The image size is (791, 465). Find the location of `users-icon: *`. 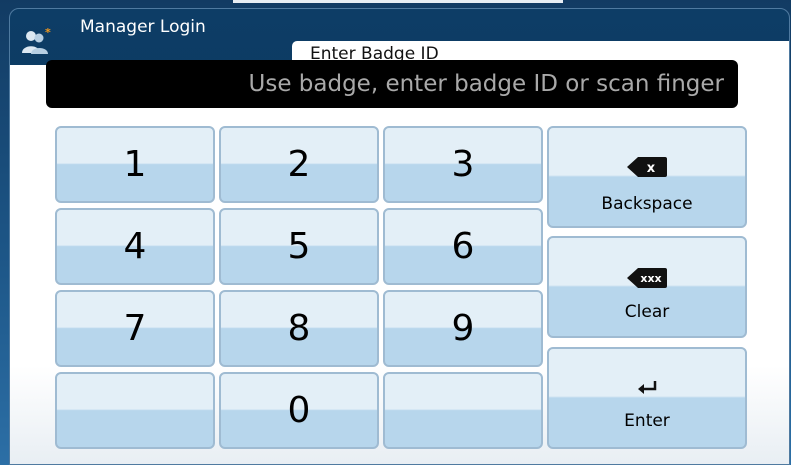

users-icon: * is located at coordinates (36, 40).